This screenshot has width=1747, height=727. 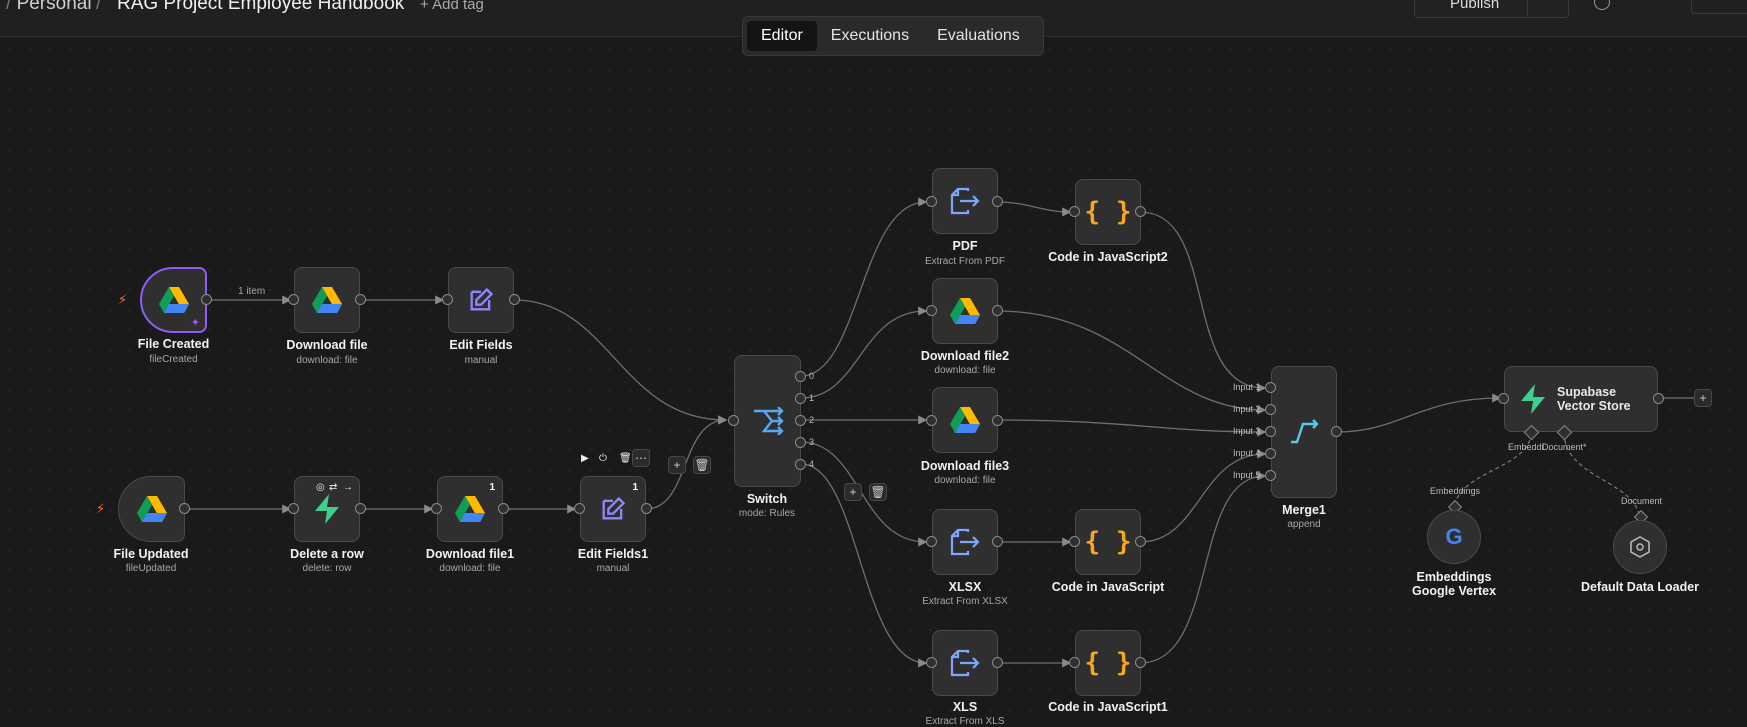 I want to click on node-code-javascript: { }, so click(x=1108, y=542).